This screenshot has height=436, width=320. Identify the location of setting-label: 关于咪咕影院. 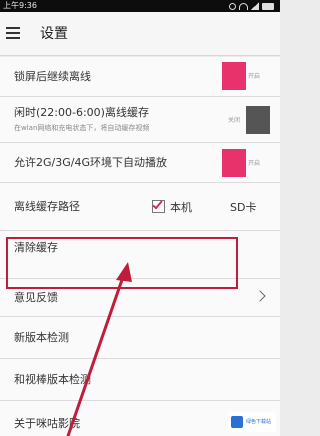
(47, 423).